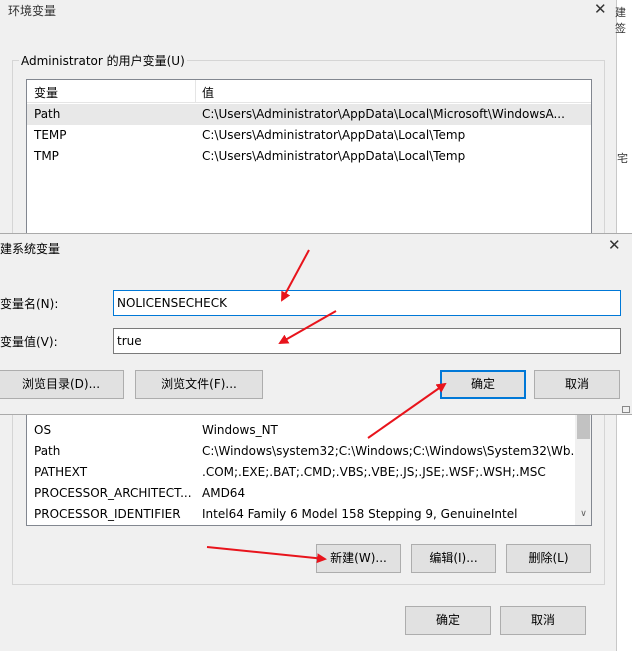  Describe the element at coordinates (224, 493) in the screenshot. I see `variable-value: AMD64` at that location.